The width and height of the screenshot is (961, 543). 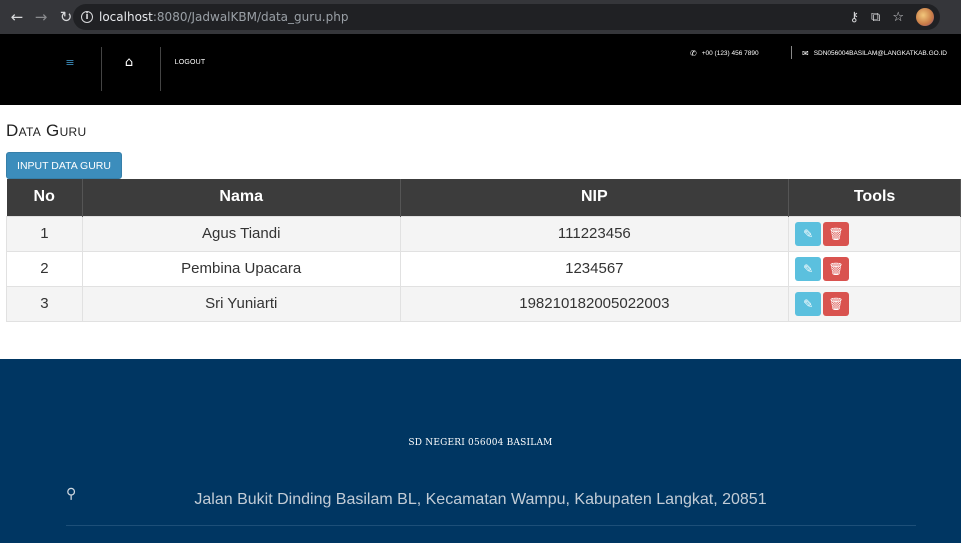 What do you see at coordinates (925, 17) in the screenshot?
I see `profile-icon` at bounding box center [925, 17].